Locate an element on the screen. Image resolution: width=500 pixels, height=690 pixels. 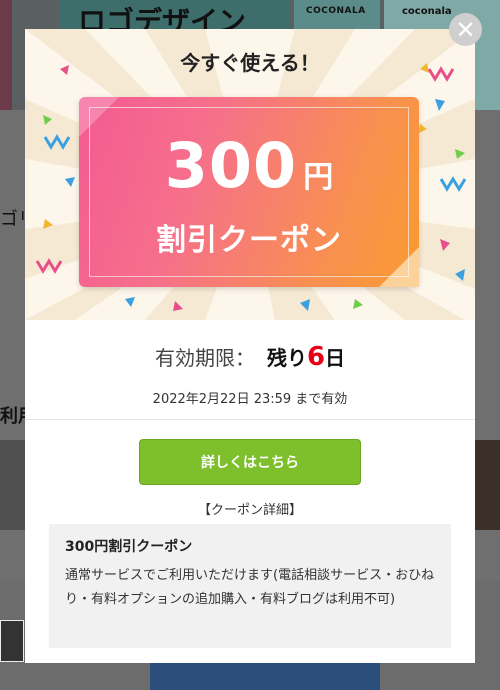
coupon-amount: 300 円 is located at coordinates (249, 165).